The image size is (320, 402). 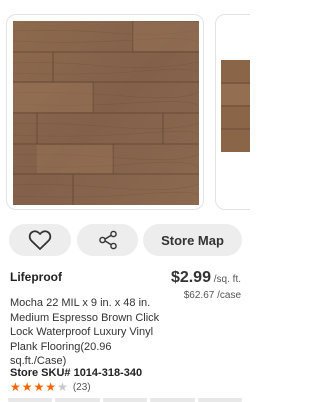 What do you see at coordinates (76, 373) in the screenshot?
I see `store-sku: Store SKU# 1014-318-340` at bounding box center [76, 373].